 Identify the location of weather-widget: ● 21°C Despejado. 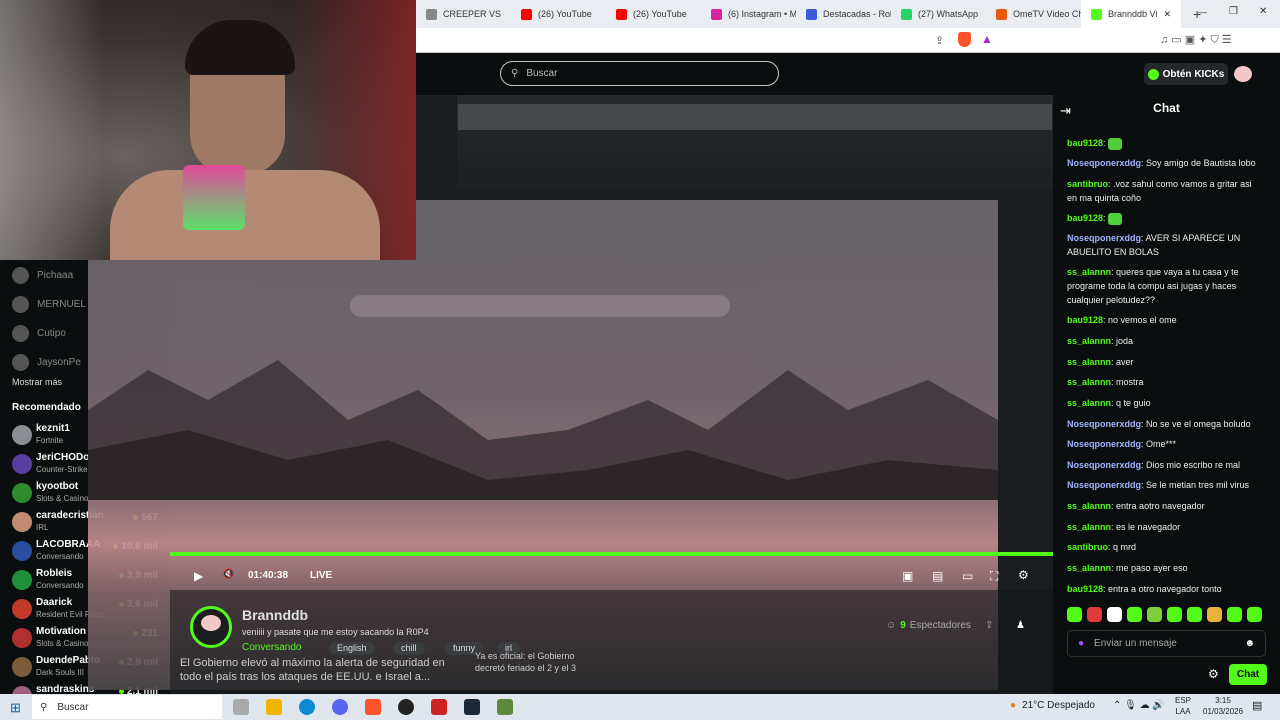
(1052, 705).